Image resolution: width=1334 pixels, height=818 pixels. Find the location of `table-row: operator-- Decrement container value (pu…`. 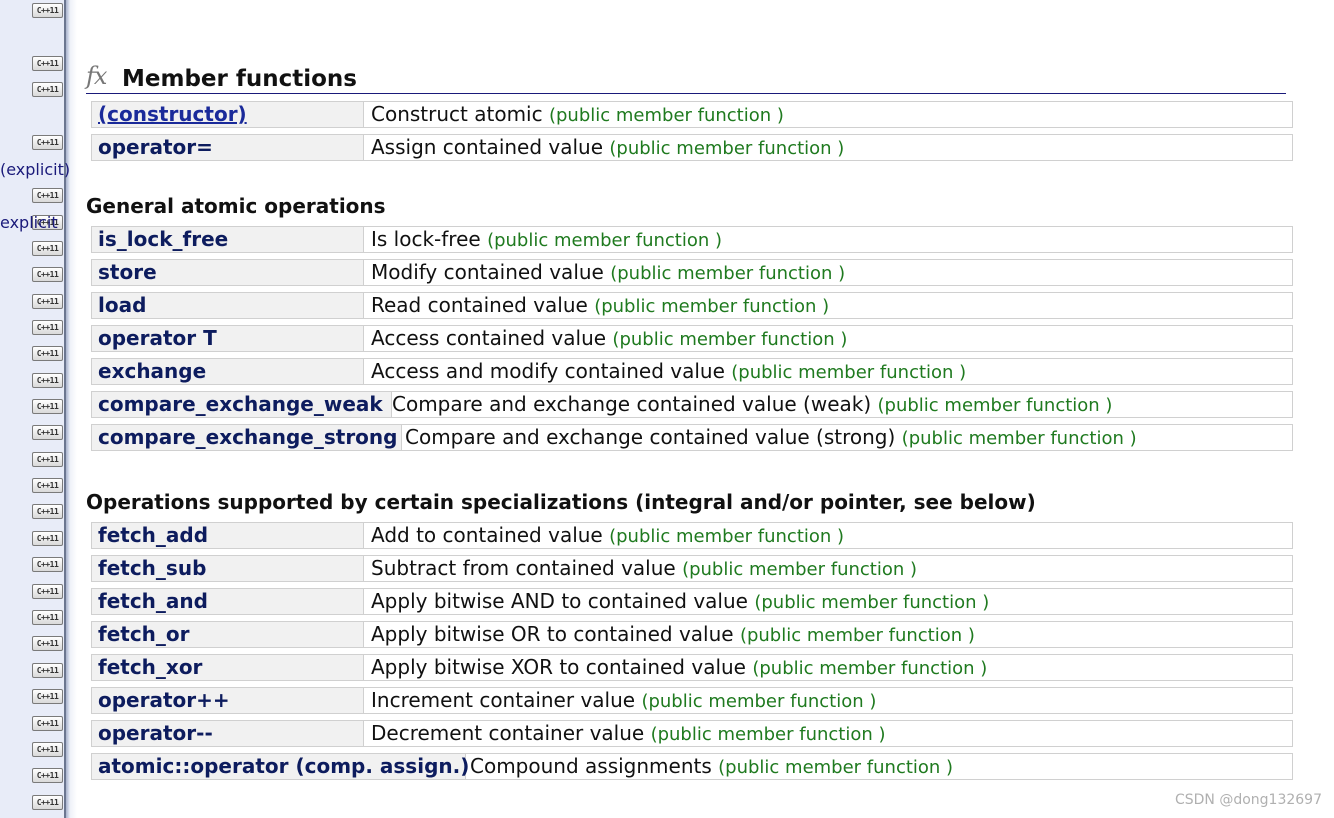

table-row: operator-- Decrement container value (pu… is located at coordinates (692, 733).